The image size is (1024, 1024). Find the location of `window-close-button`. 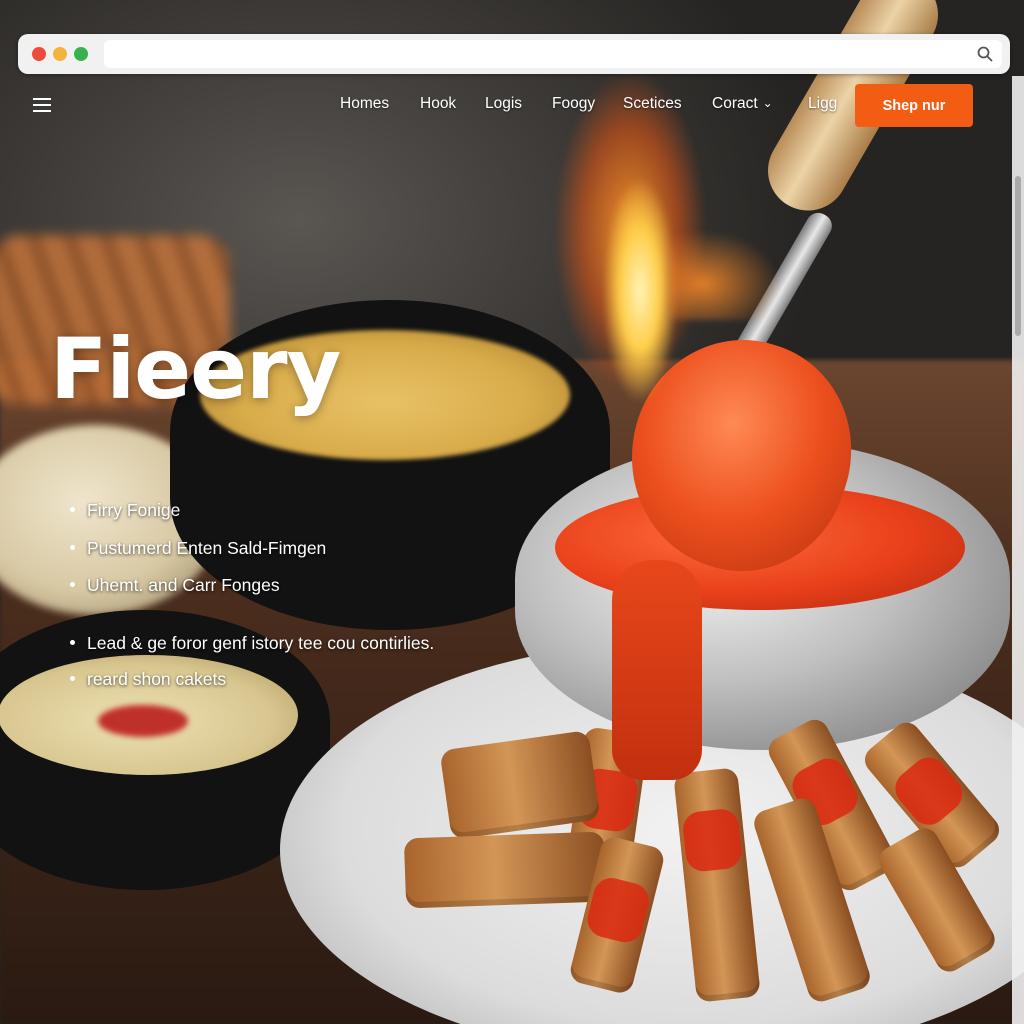

window-close-button is located at coordinates (39, 54).